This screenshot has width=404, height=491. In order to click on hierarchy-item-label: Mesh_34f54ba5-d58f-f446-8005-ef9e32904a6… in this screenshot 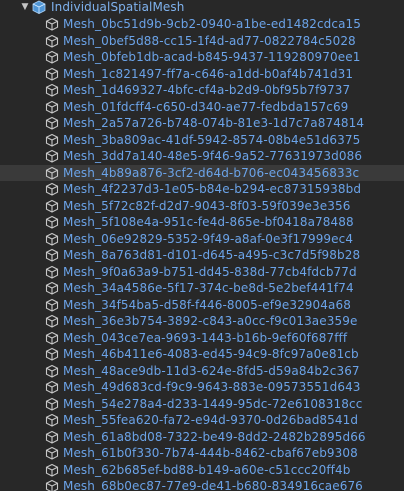, I will do `click(207, 304)`.